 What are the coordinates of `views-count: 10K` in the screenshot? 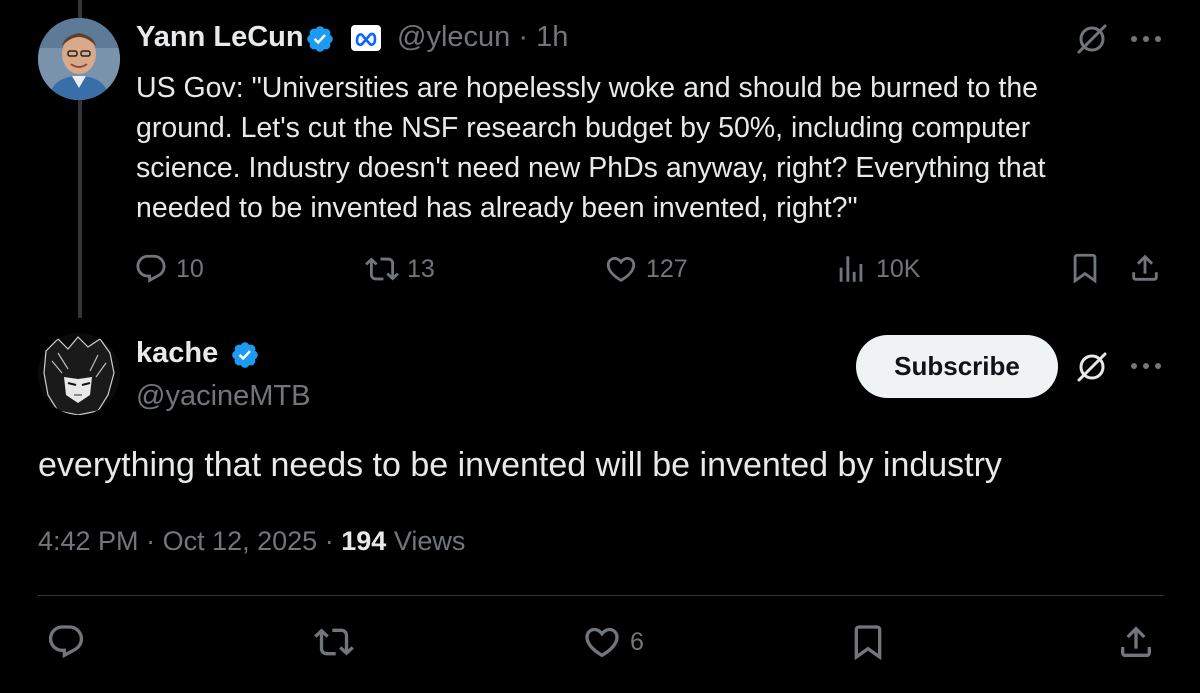 It's located at (898, 268).